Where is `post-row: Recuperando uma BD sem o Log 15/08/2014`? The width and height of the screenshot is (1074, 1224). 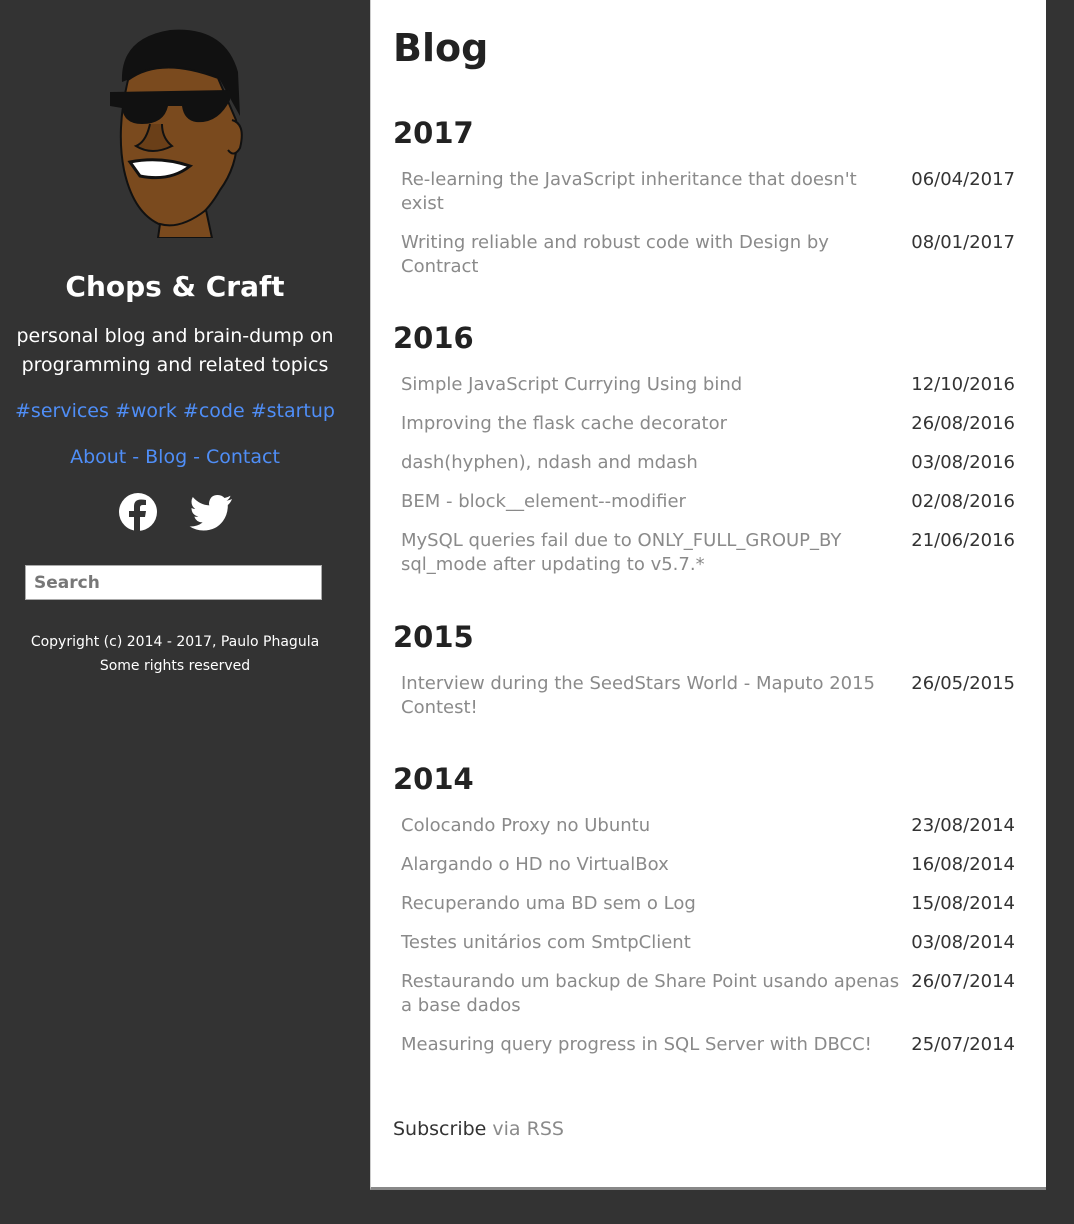
post-row: Recuperando uma BD sem o Log 15/08/2014 is located at coordinates (708, 904).